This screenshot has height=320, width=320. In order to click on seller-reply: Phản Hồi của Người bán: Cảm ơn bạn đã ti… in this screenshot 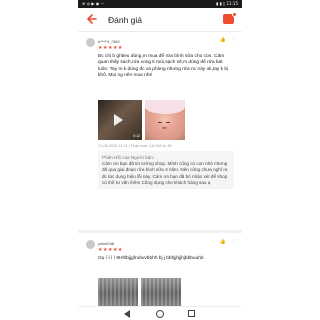, I will do `click(166, 170)`.